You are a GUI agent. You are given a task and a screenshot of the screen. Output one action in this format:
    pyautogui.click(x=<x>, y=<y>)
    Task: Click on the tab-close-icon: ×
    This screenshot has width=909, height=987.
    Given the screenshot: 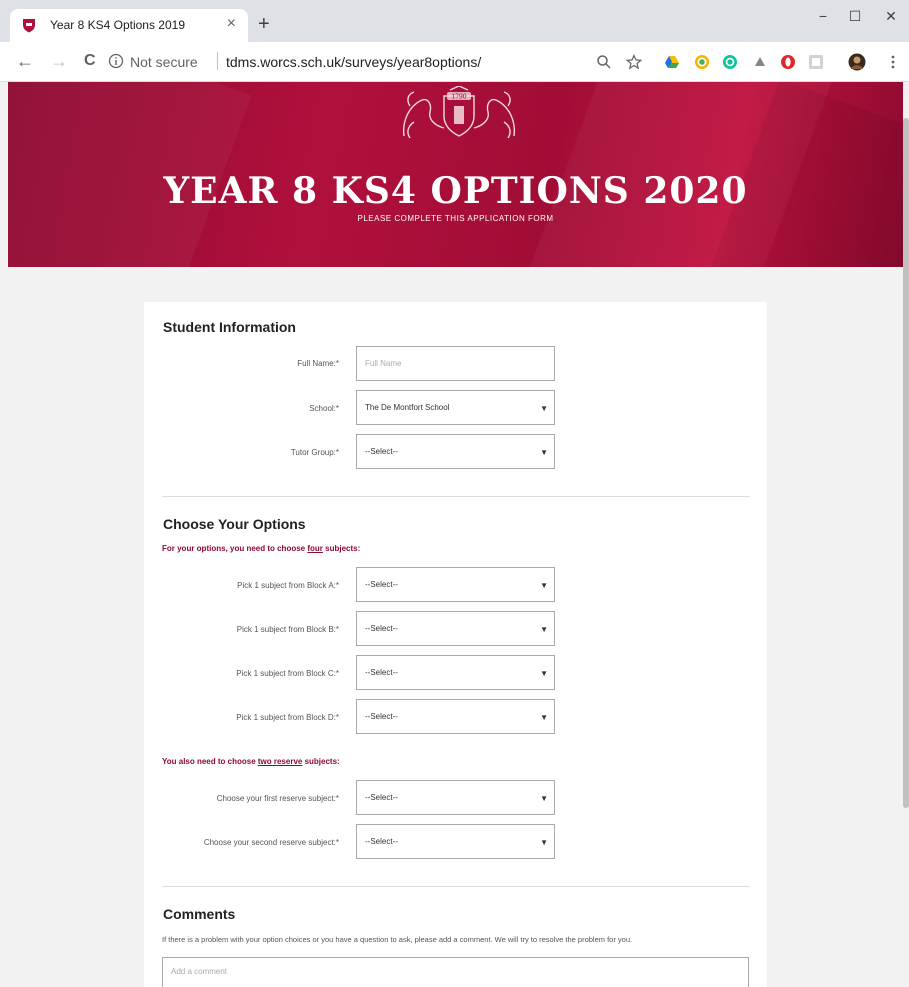 What is the action you would take?
    pyautogui.click(x=231, y=24)
    